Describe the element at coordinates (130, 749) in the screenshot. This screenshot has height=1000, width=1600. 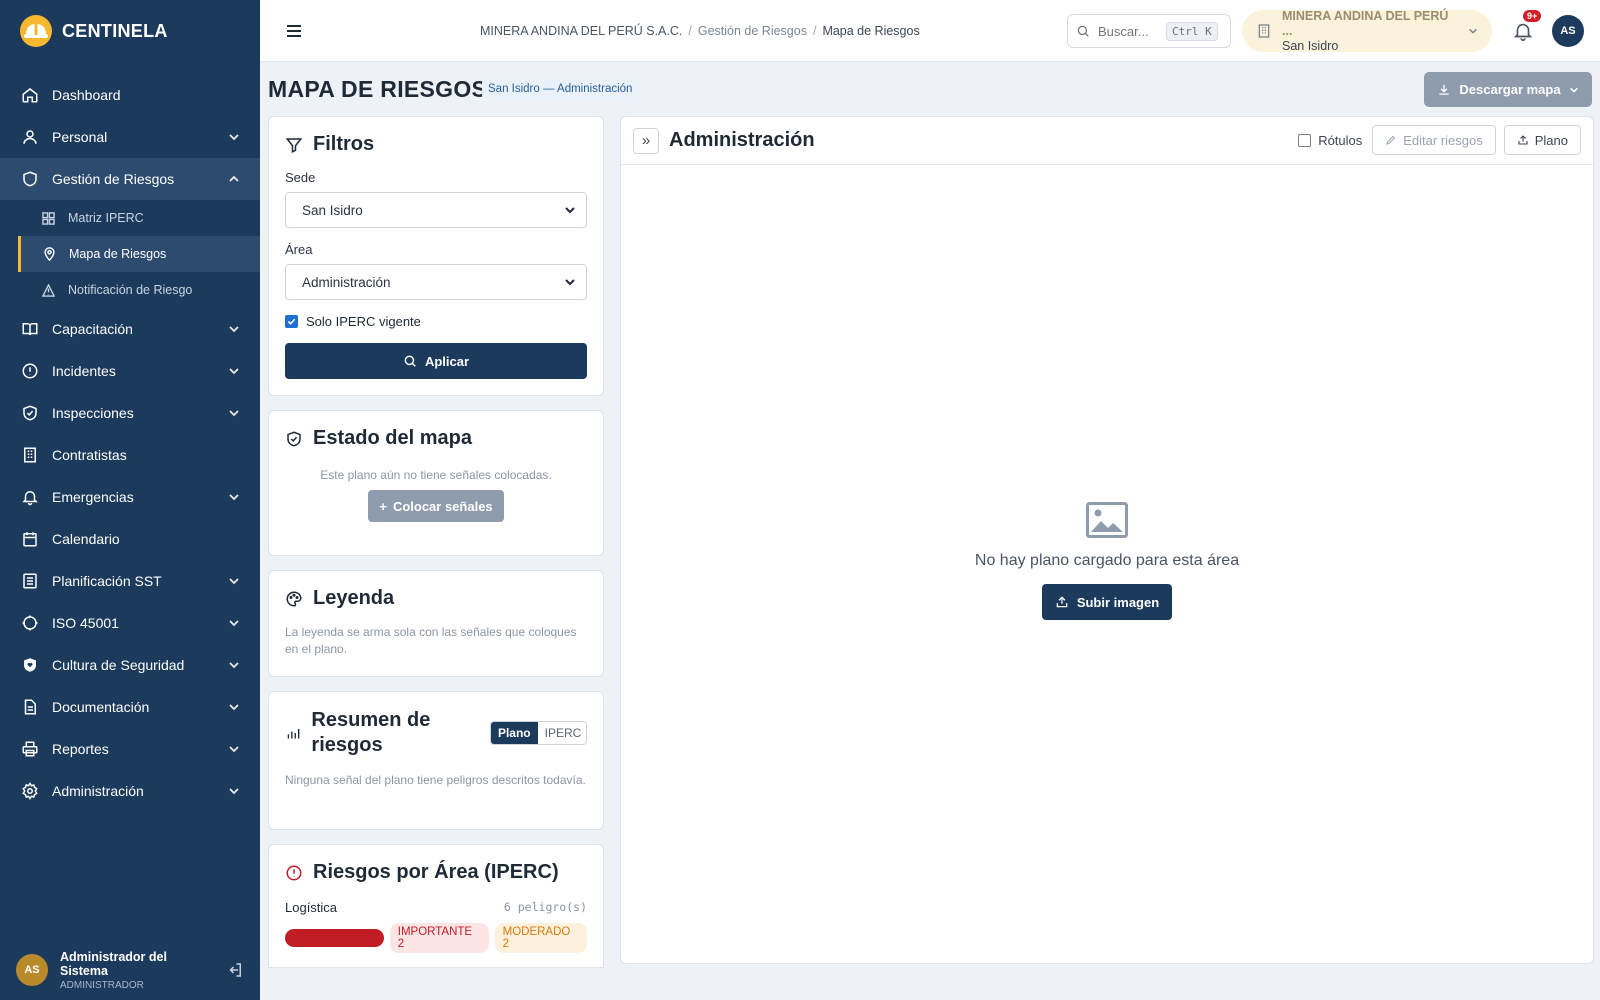
I see `sidebar-item-reportes: Reportes` at that location.